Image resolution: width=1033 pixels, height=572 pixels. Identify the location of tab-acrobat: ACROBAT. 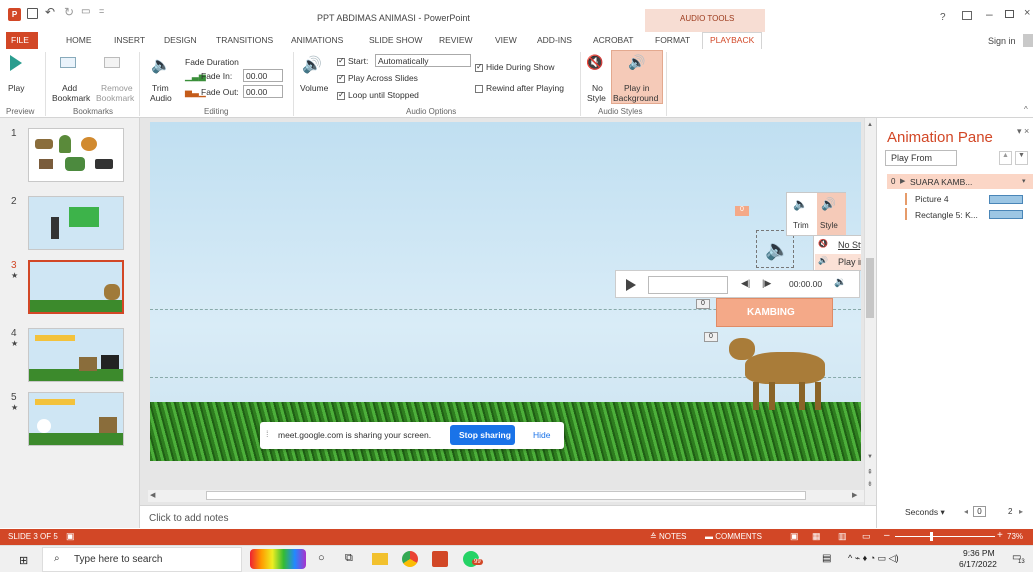
(613, 40).